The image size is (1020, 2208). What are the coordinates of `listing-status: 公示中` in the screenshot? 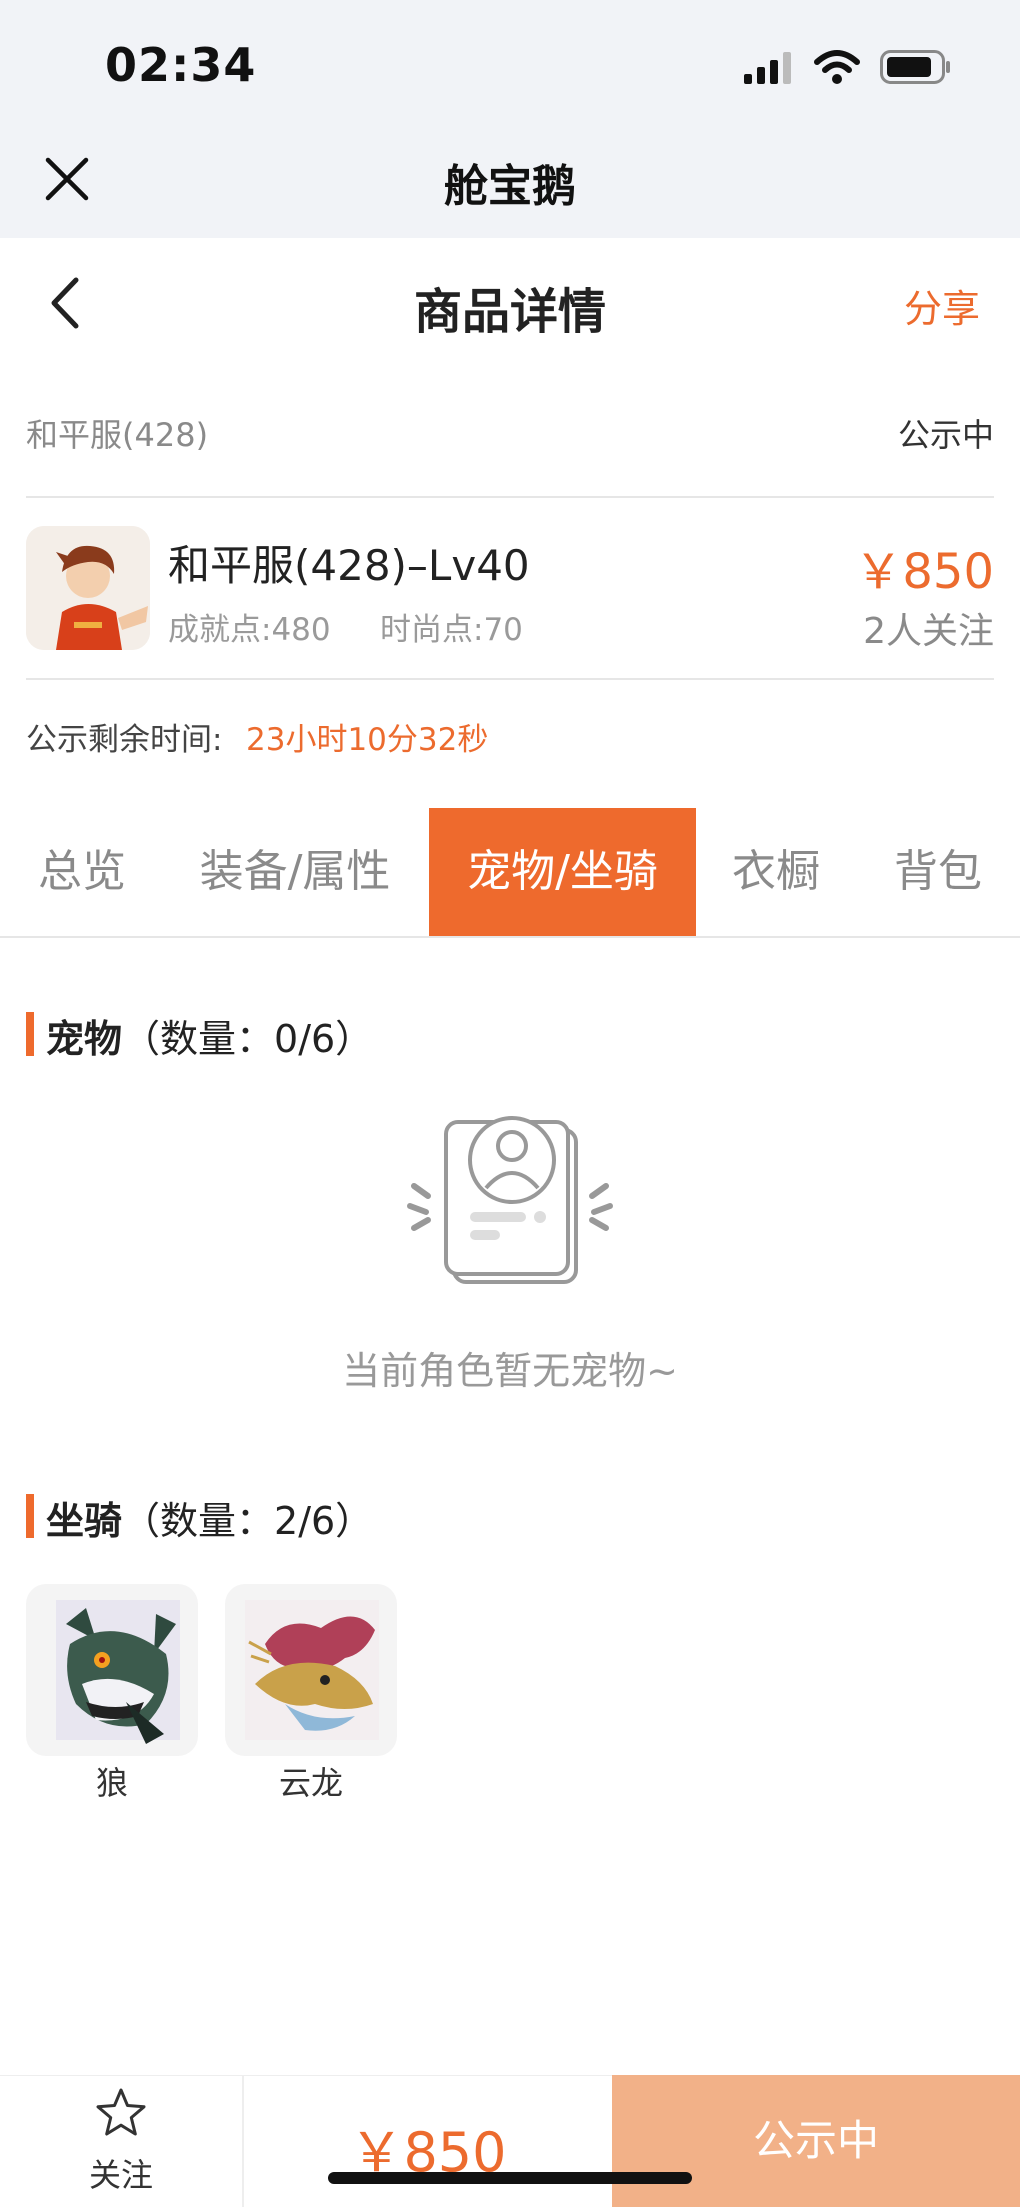 It's located at (945, 435).